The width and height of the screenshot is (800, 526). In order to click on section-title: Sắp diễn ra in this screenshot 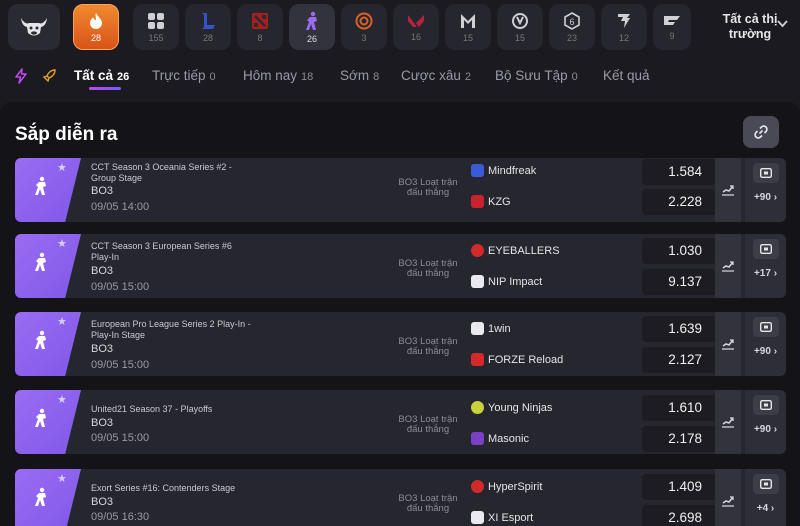, I will do `click(66, 134)`.